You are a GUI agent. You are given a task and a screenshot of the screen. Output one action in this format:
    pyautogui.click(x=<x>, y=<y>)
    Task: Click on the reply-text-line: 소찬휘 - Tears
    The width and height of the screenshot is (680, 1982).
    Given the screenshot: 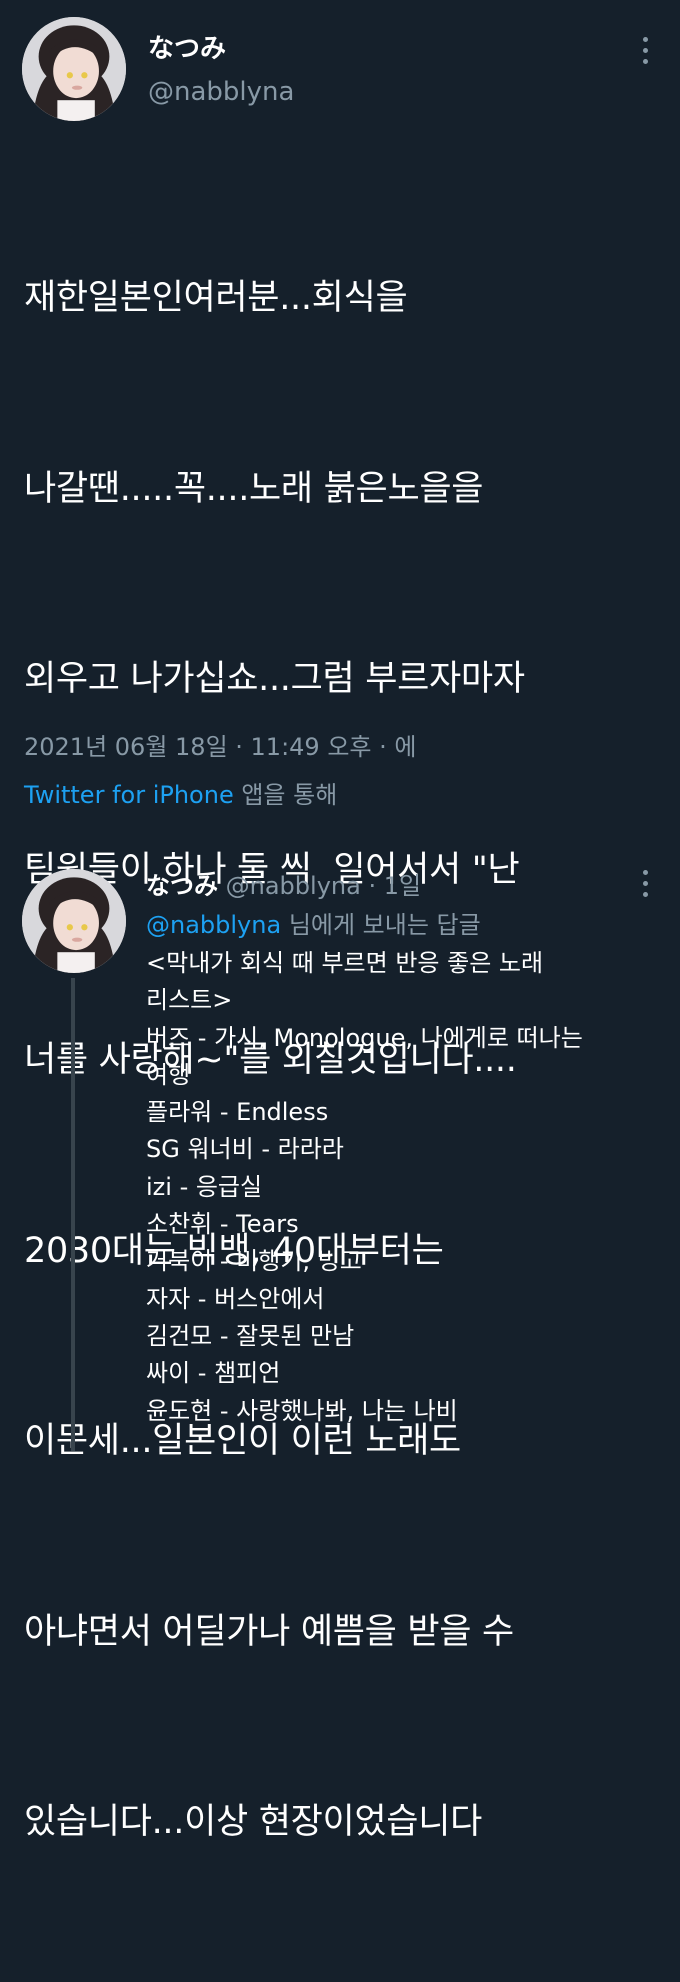 What is the action you would take?
    pyautogui.click(x=222, y=1224)
    